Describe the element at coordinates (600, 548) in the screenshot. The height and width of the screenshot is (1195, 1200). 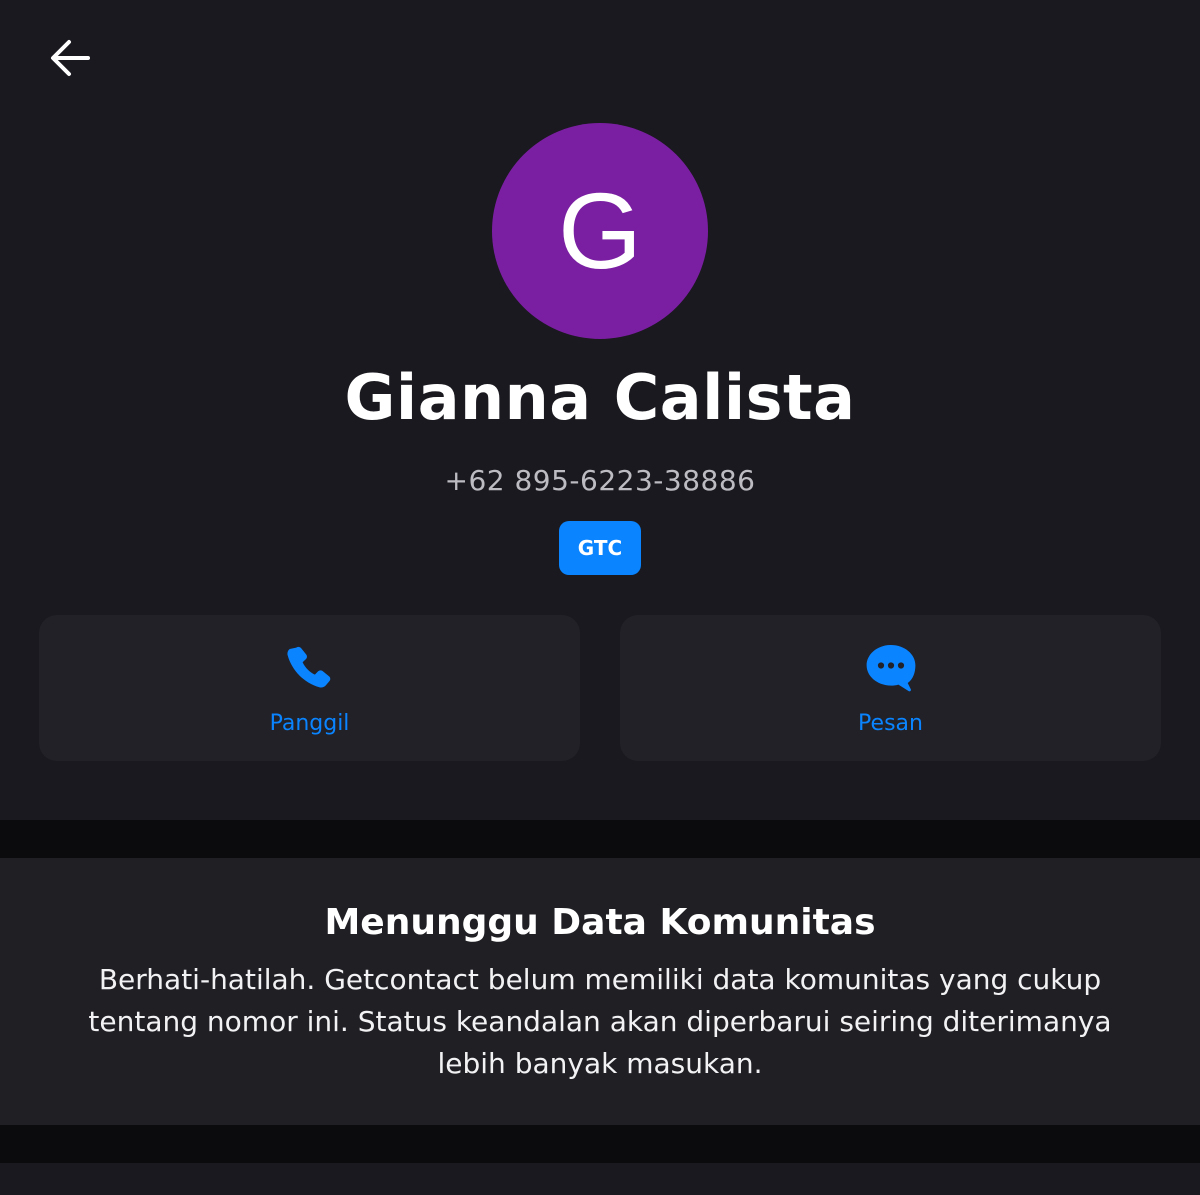
I see `gtc-badge: GTC` at that location.